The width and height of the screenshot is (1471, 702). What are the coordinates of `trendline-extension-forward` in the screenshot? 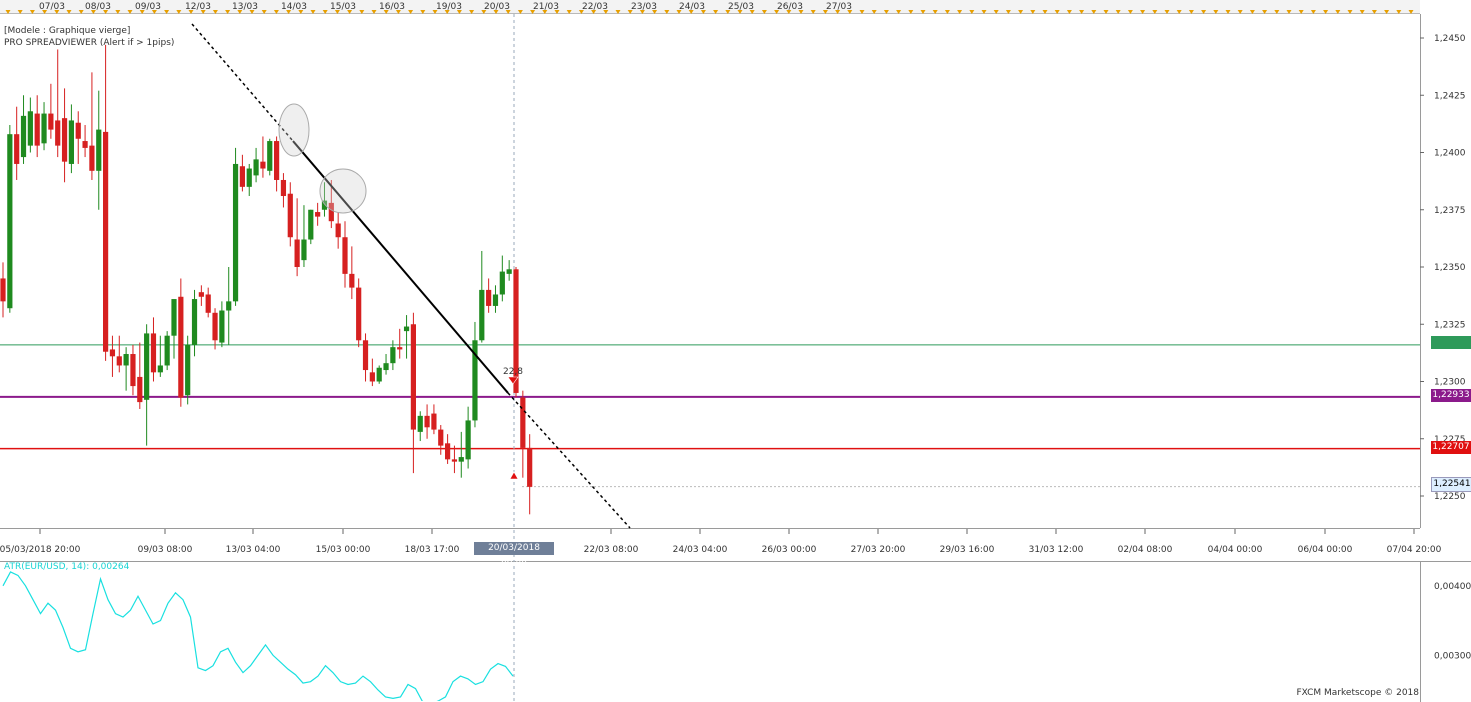 It's located at (569, 460).